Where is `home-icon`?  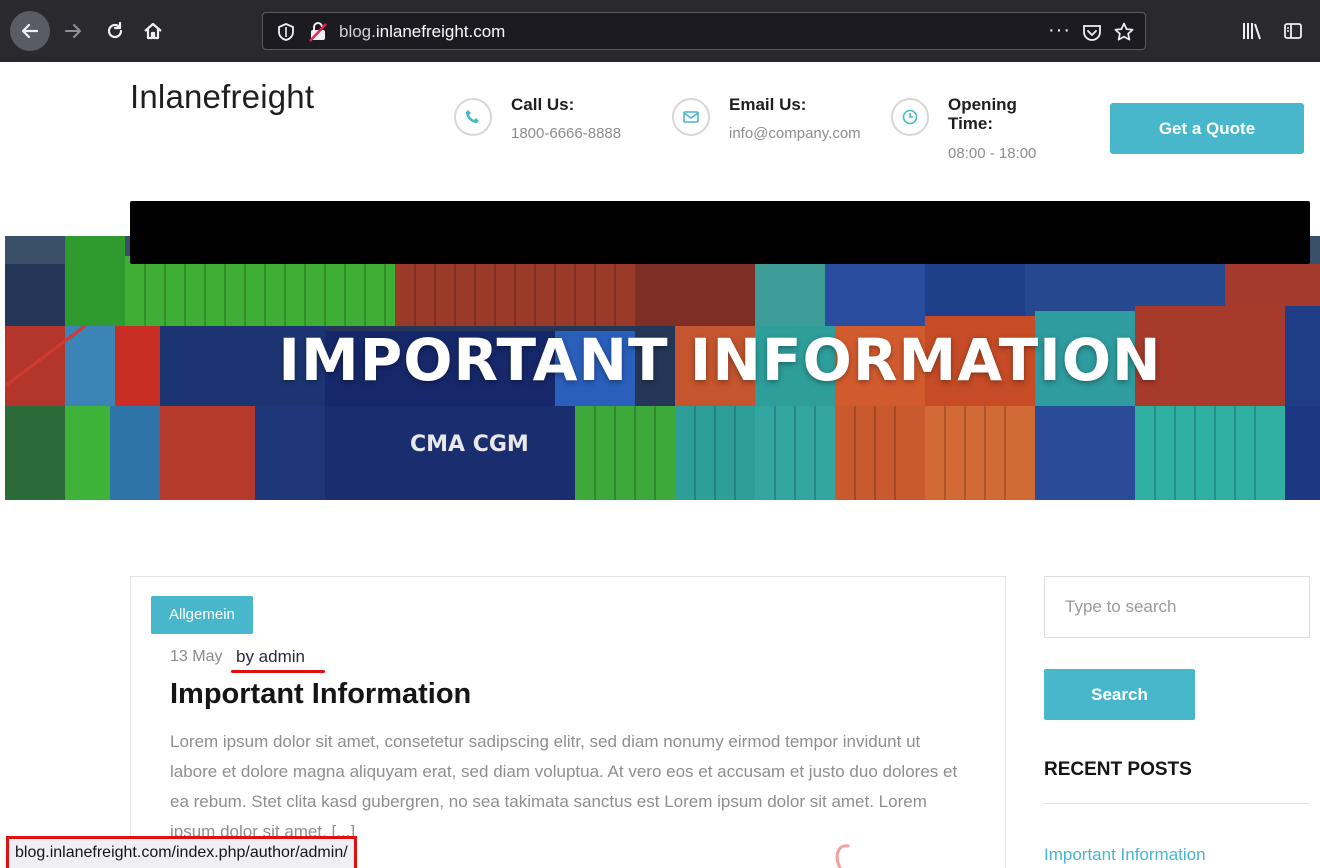
home-icon is located at coordinates (153, 31).